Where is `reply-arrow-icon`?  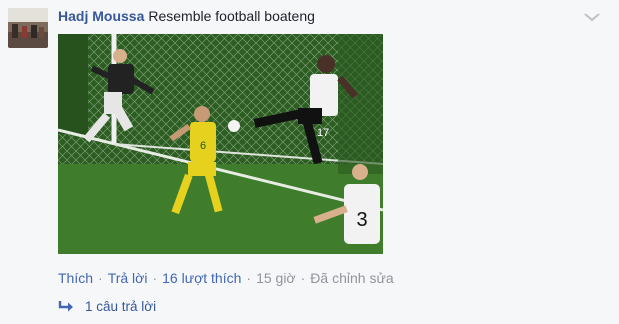
reply-arrow-icon is located at coordinates (65, 306).